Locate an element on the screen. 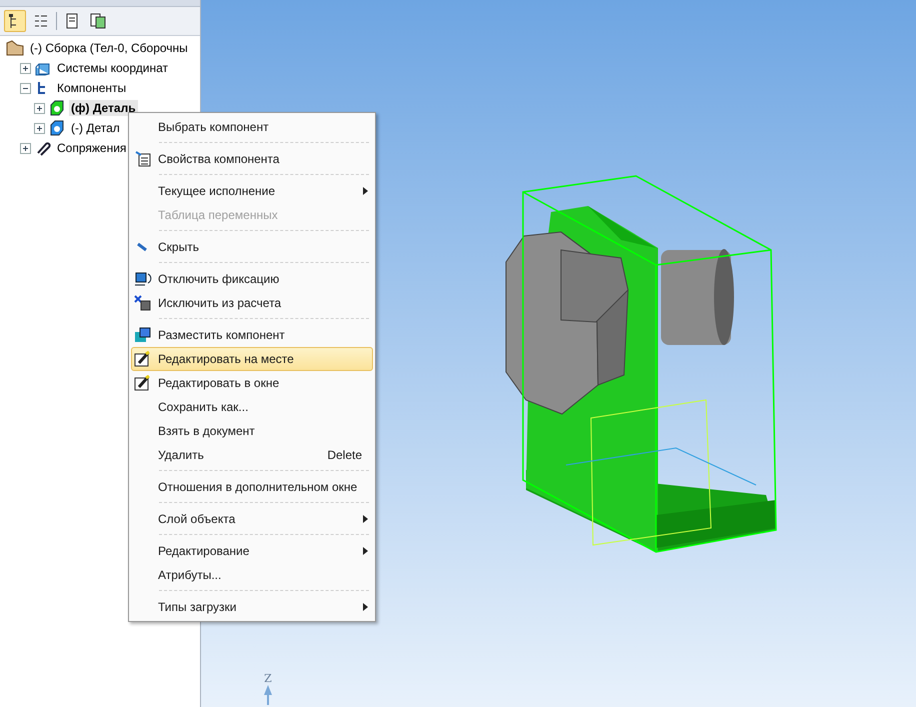 Image resolution: width=916 pixels, height=707 pixels. collapse-toggle-icon is located at coordinates (25, 88).